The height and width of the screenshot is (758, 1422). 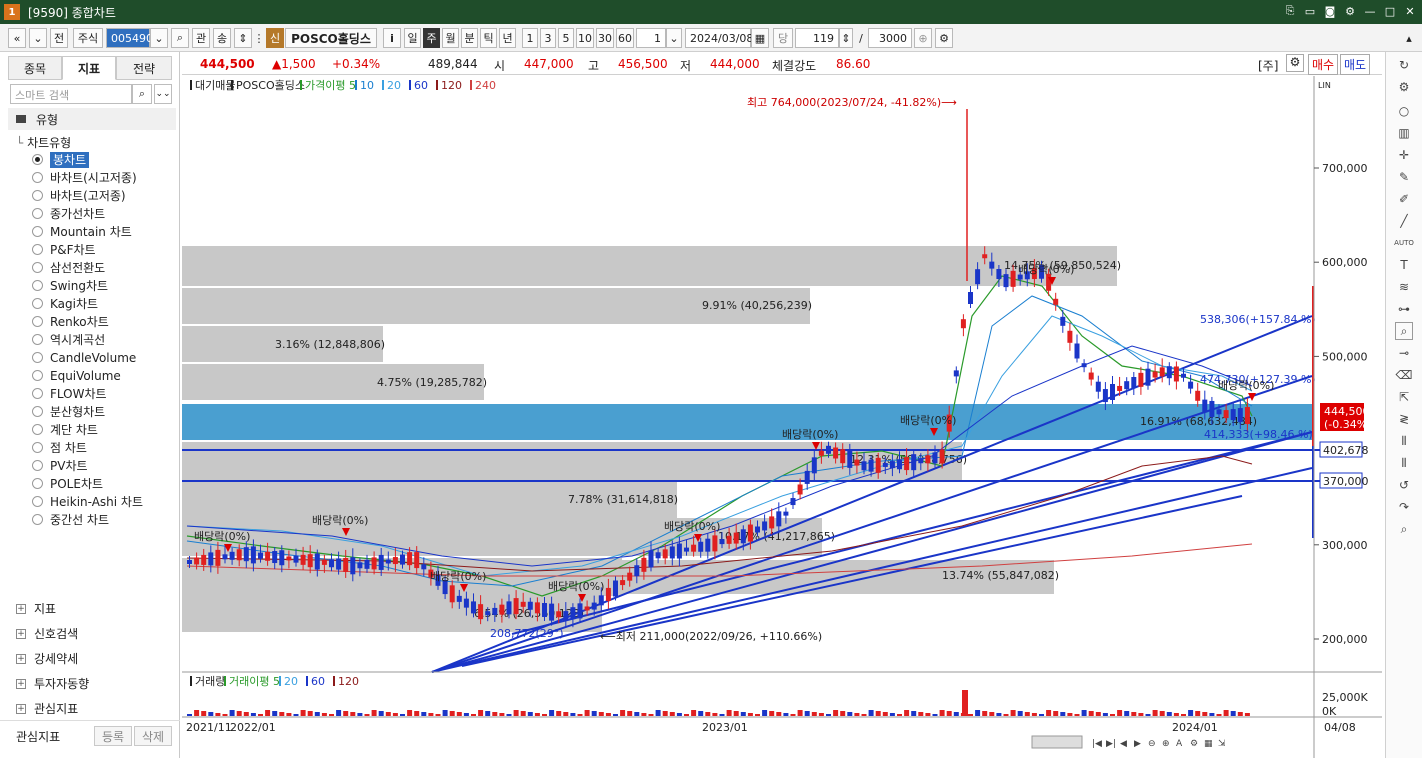 What do you see at coordinates (93, 178) in the screenshot?
I see `chart-type-item: 바차트(시고저종)` at bounding box center [93, 178].